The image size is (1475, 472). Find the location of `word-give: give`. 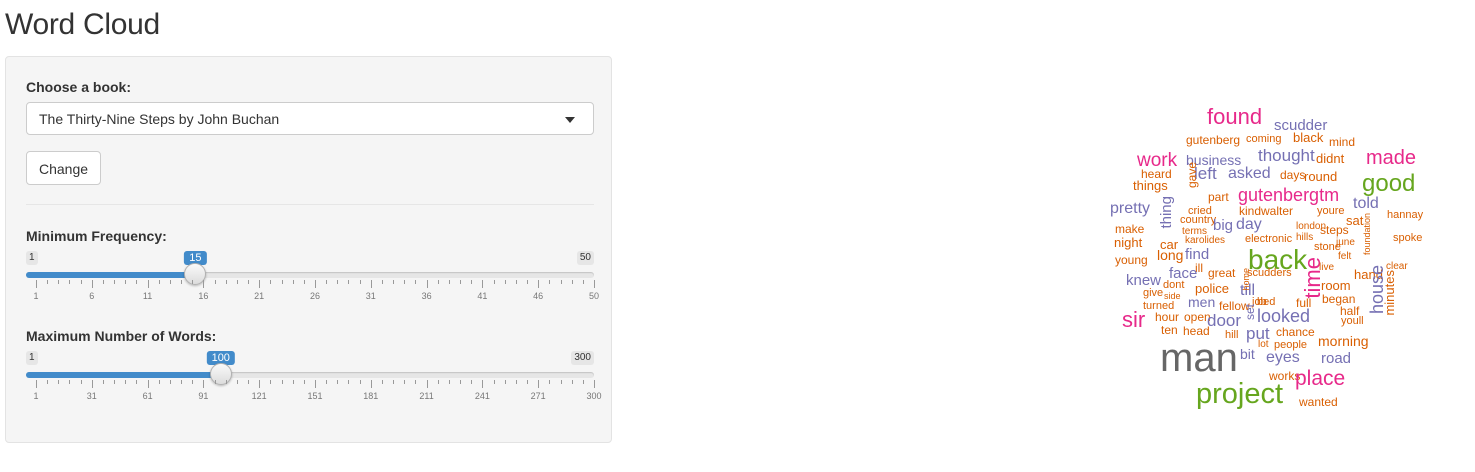

word-give: give is located at coordinates (1153, 293).